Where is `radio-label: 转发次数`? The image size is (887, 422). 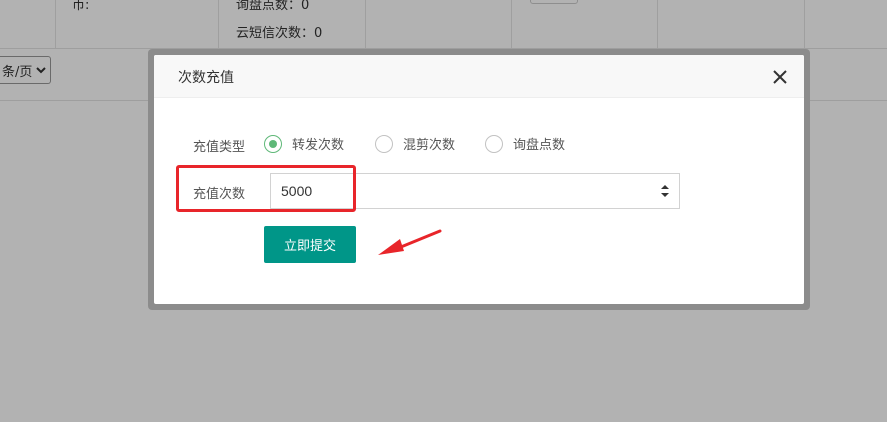
radio-label: 转发次数 is located at coordinates (318, 145).